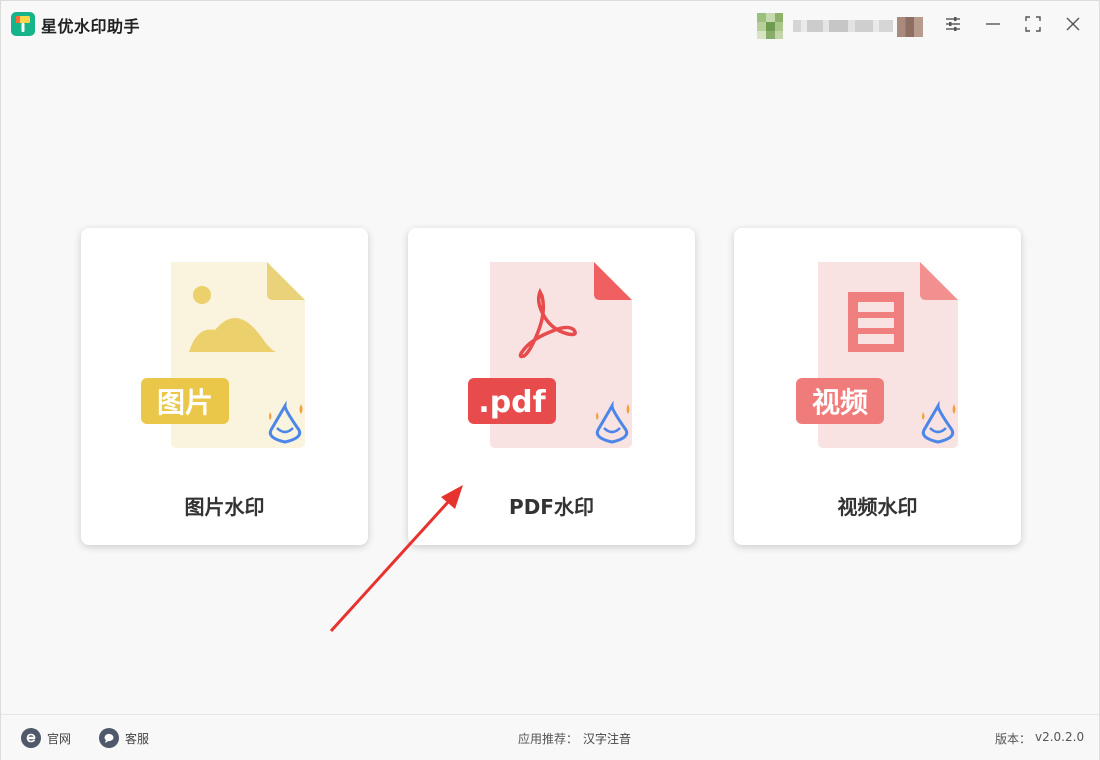  What do you see at coordinates (137, 738) in the screenshot?
I see `support-label: 客服` at bounding box center [137, 738].